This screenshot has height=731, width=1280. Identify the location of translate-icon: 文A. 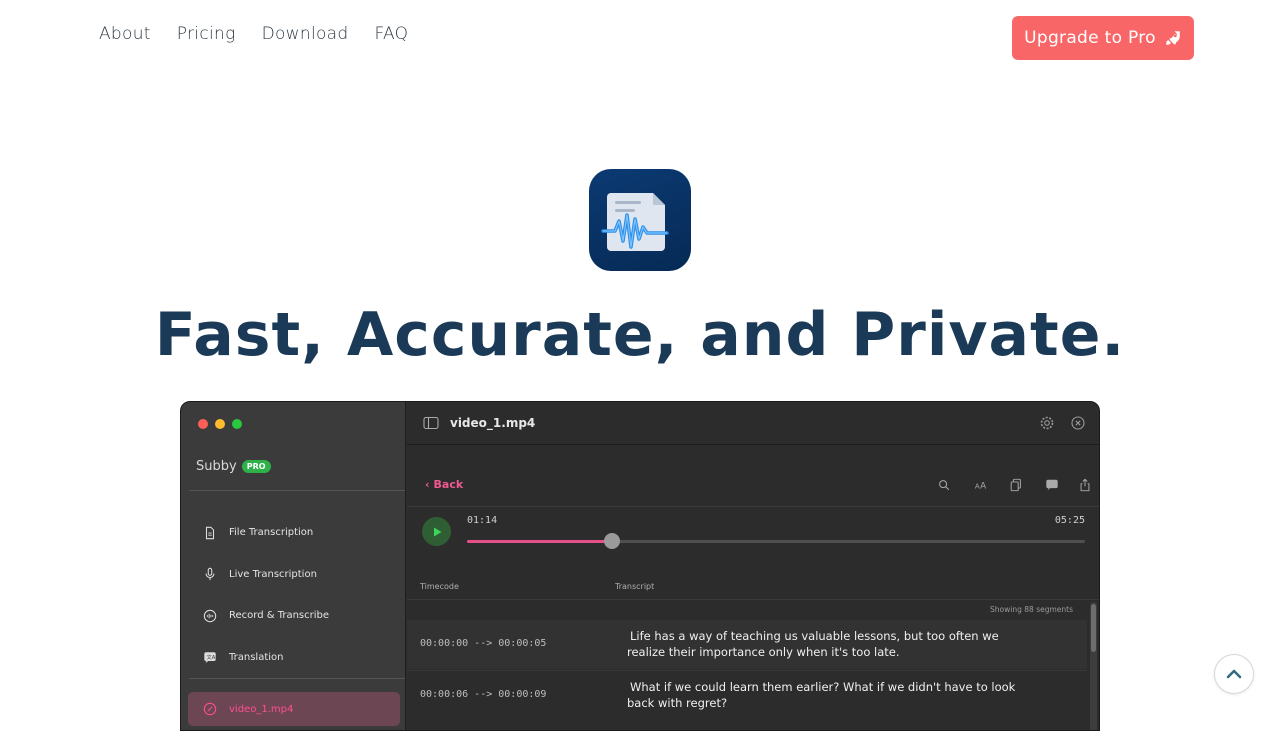
(210, 658).